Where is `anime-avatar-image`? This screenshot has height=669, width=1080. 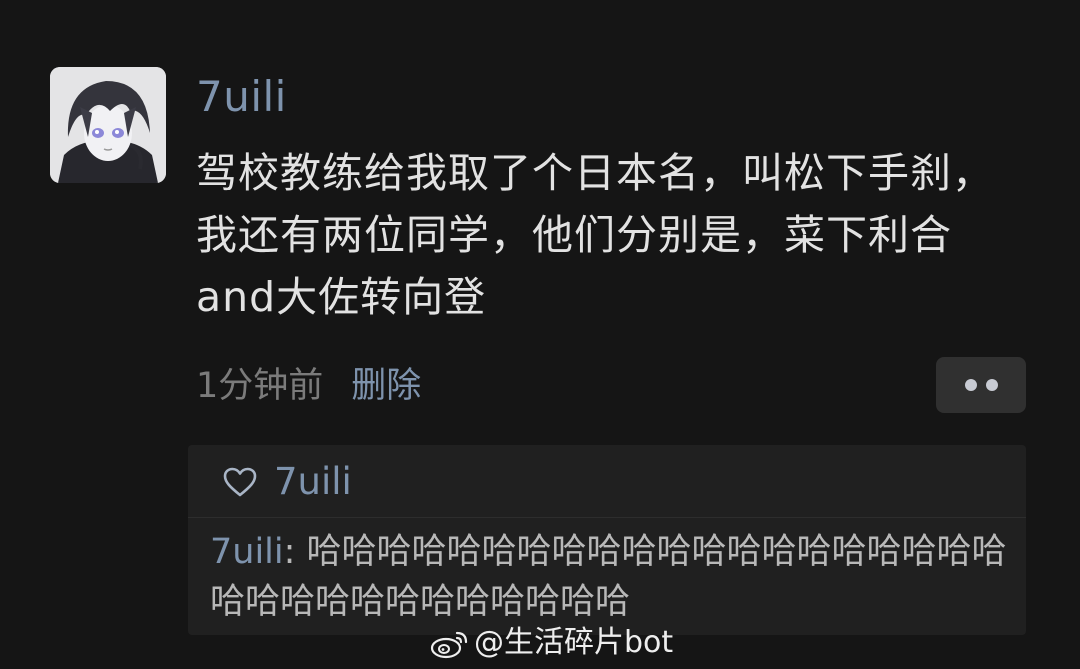
anime-avatar-image is located at coordinates (108, 125).